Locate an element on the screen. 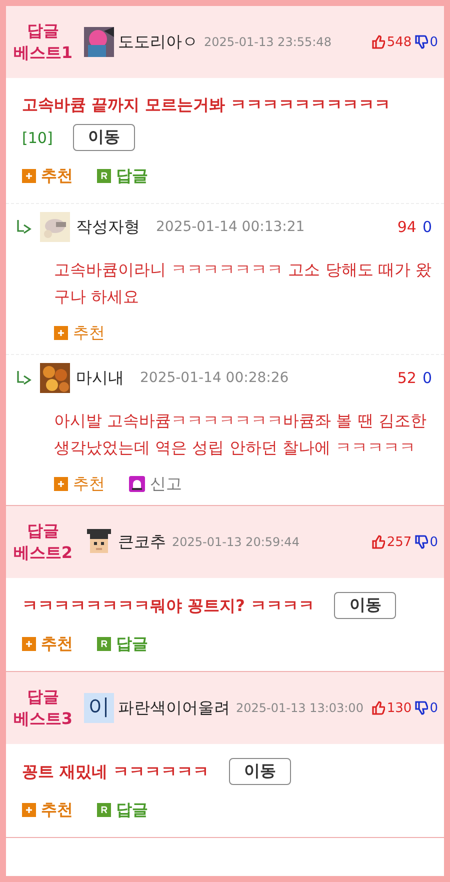 The width and height of the screenshot is (450, 882). timestamp: 2025-01-13 13:03:00 is located at coordinates (300, 708).